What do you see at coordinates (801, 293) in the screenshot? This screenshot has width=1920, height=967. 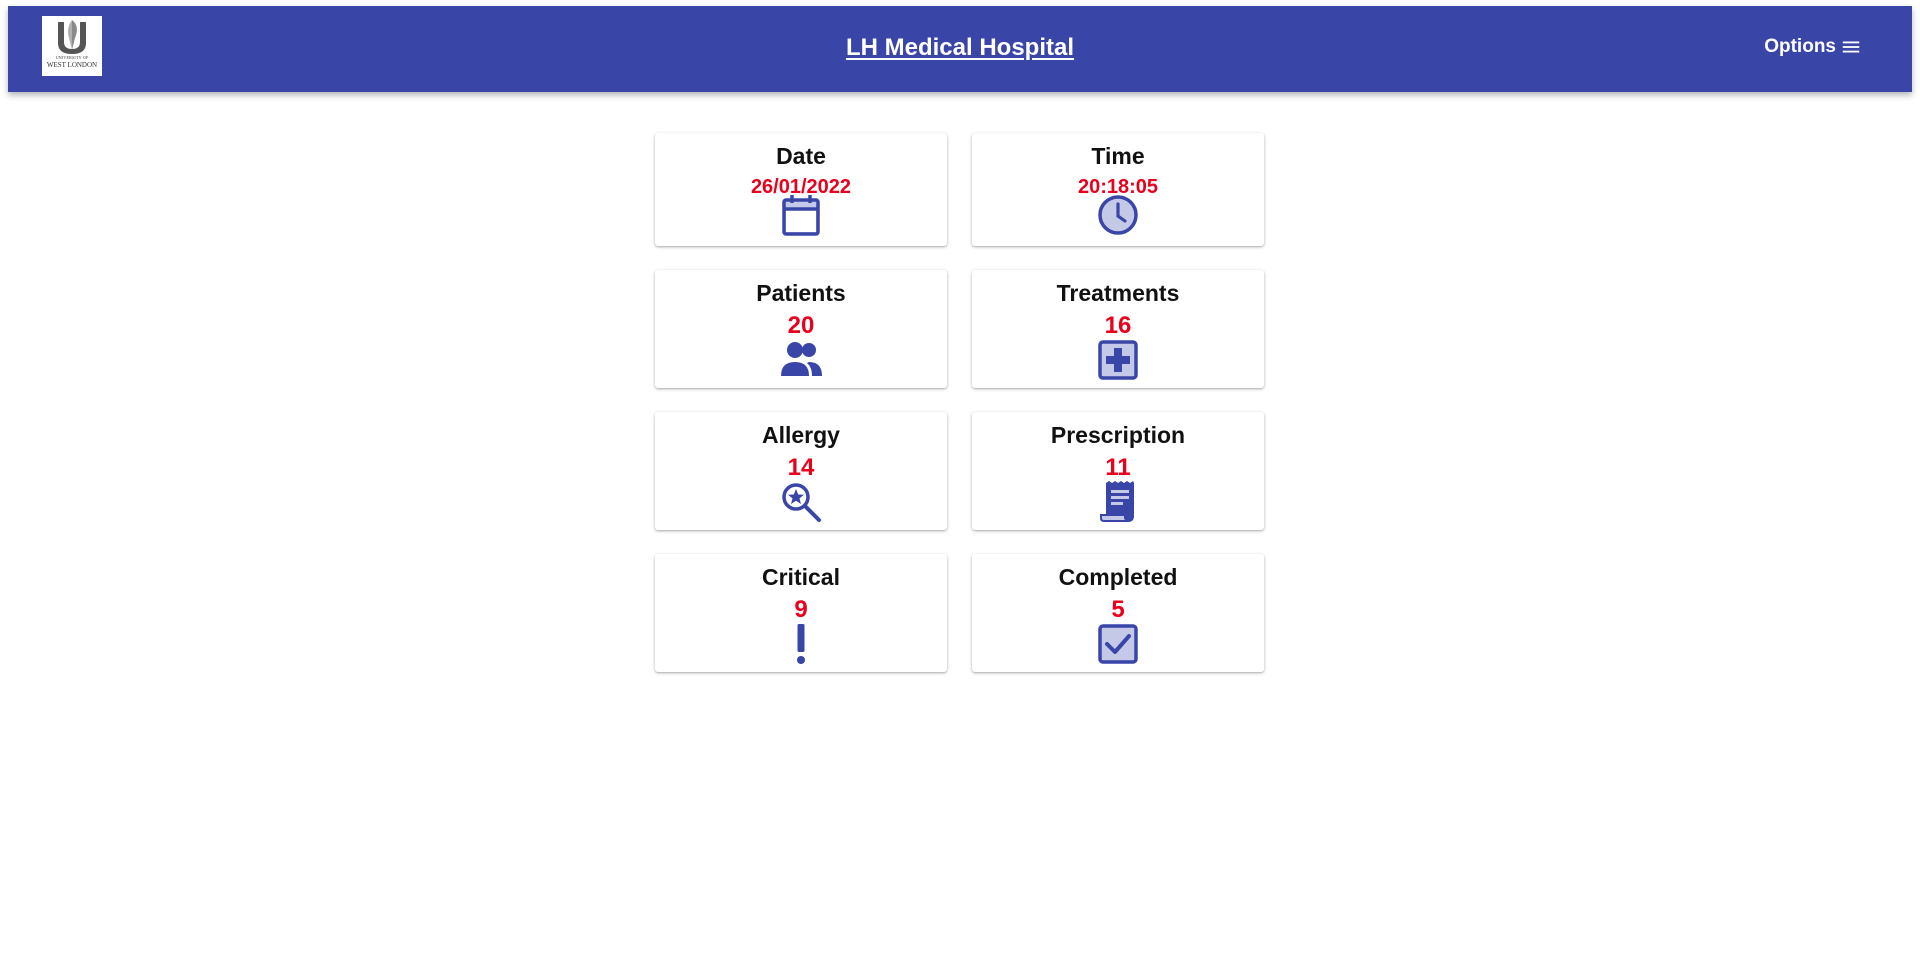 I see `card-title: Patients` at bounding box center [801, 293].